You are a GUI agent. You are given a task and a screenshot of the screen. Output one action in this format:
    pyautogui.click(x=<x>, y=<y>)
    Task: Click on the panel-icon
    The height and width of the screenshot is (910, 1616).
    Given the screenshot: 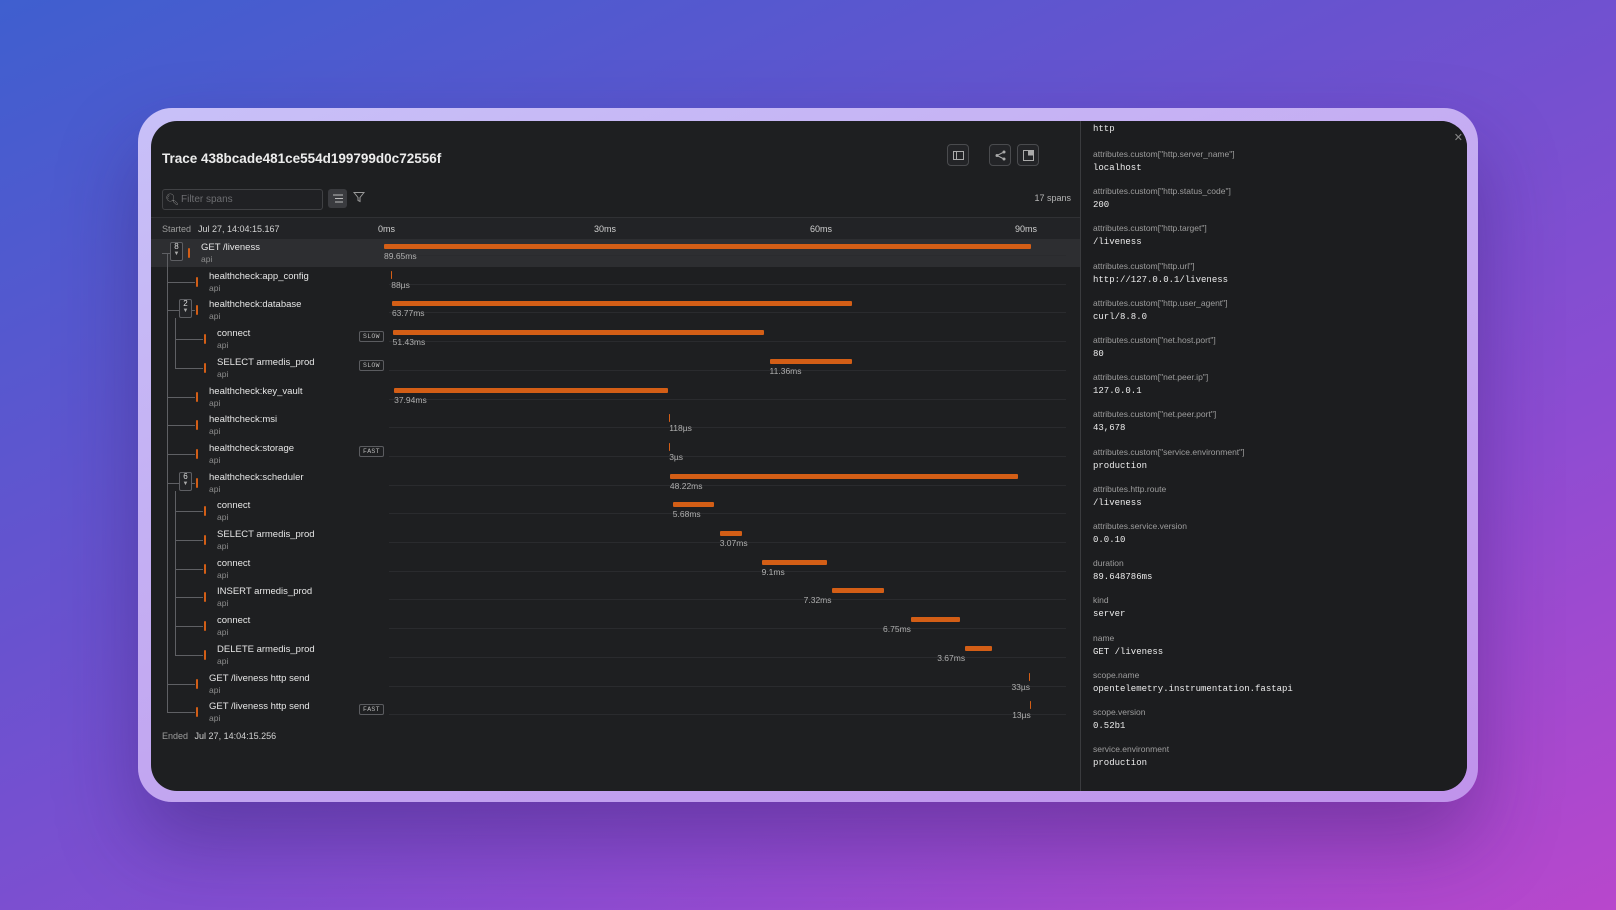 What is the action you would take?
    pyautogui.click(x=958, y=155)
    